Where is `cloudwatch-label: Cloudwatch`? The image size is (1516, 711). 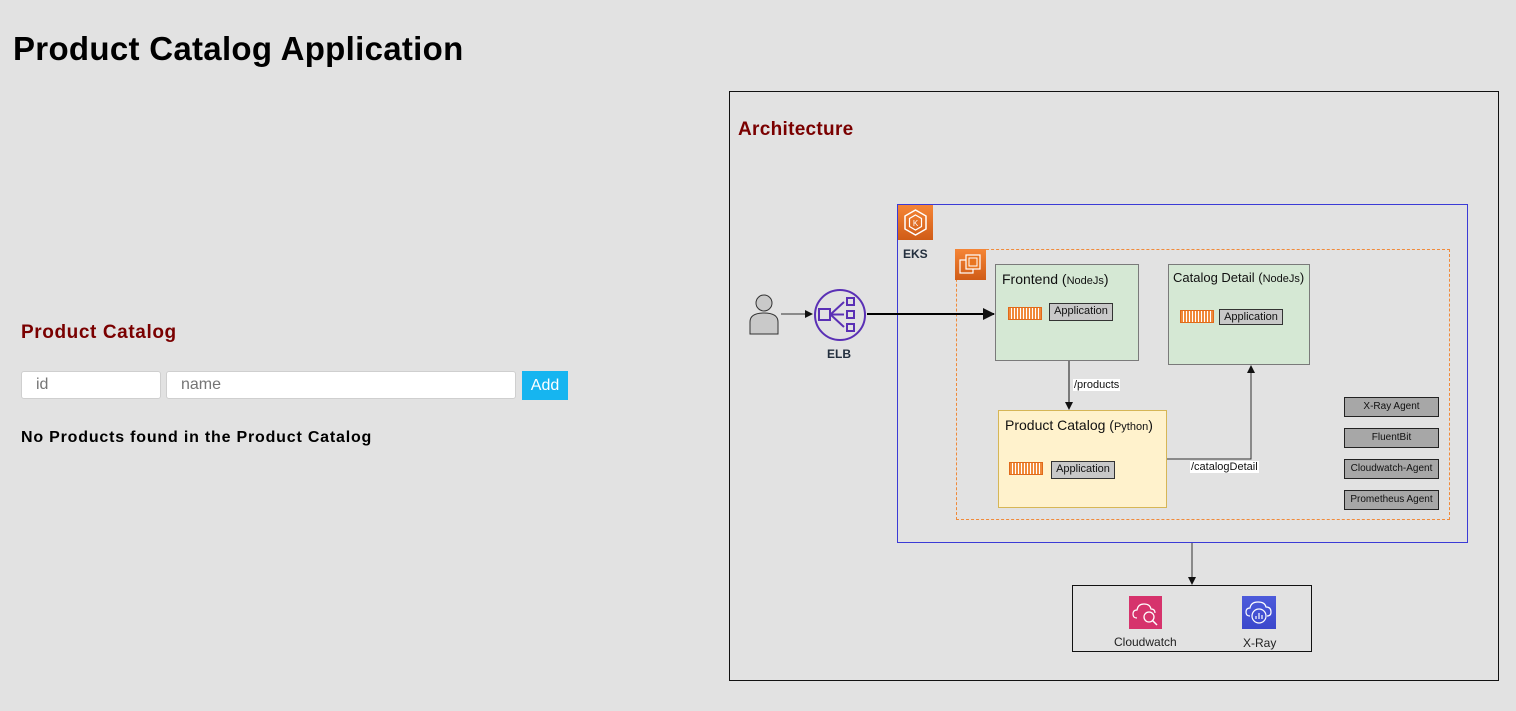
cloudwatch-label: Cloudwatch is located at coordinates (1145, 642).